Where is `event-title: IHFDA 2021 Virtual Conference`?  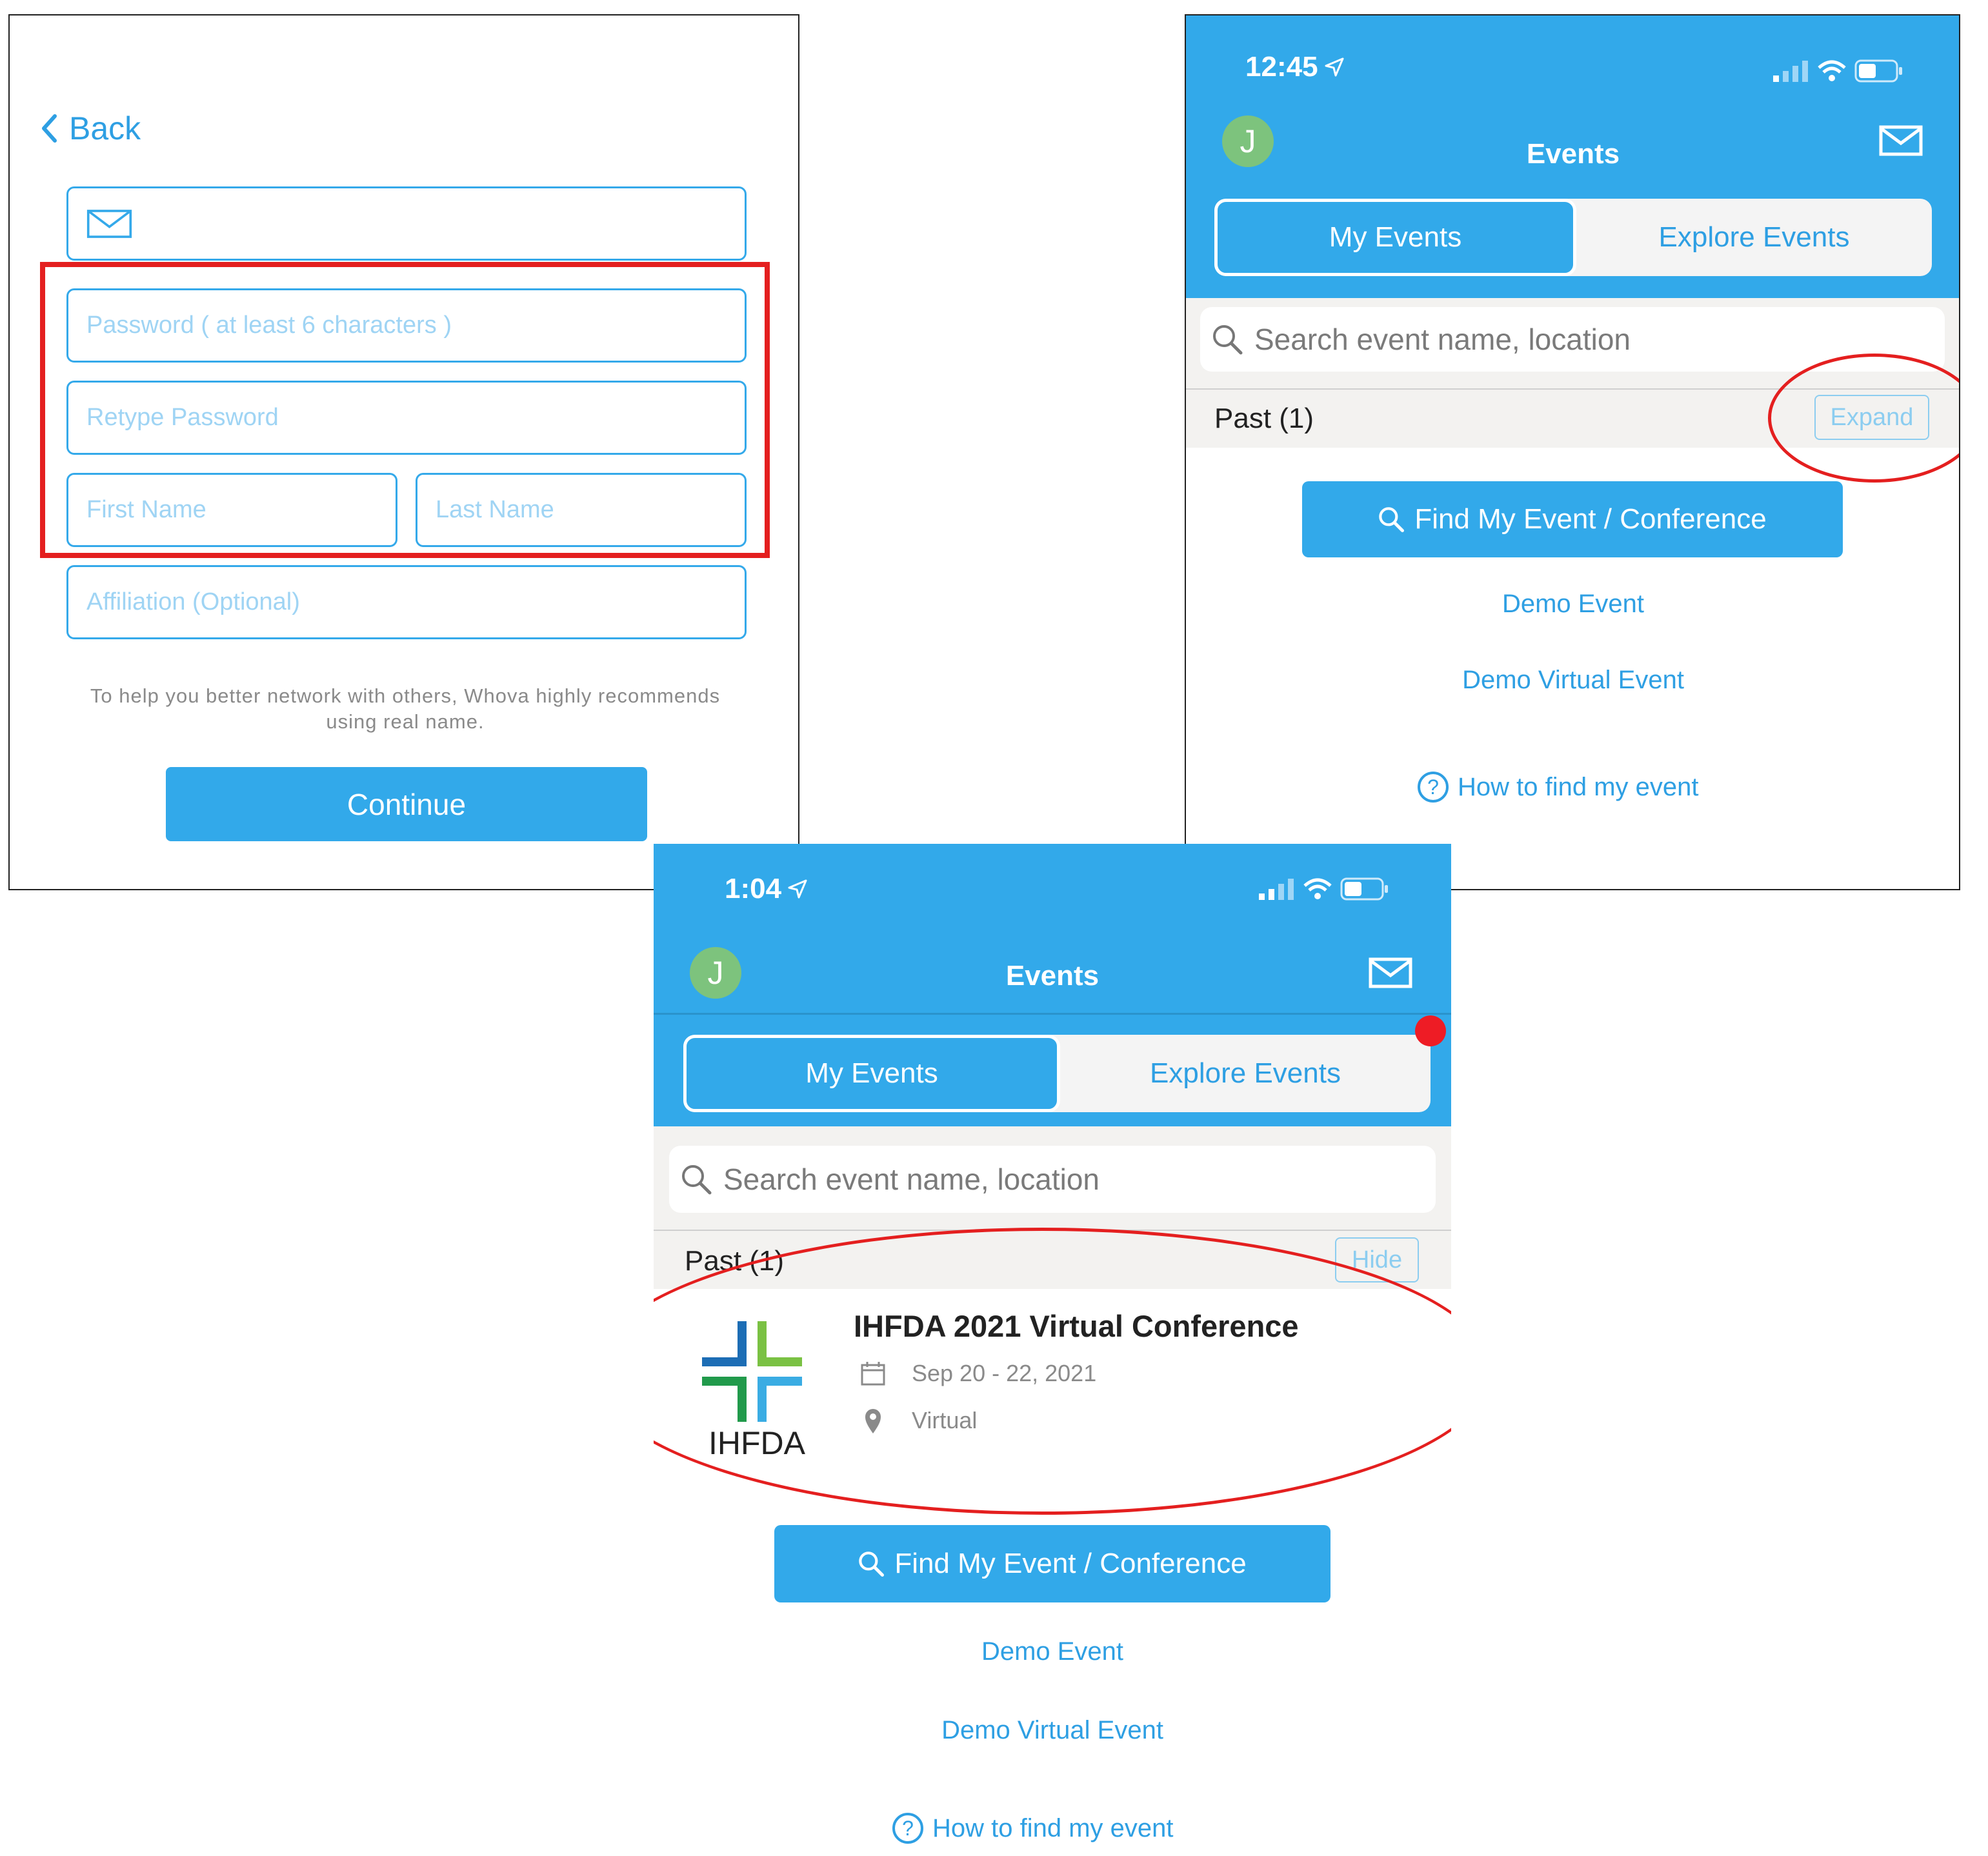 event-title: IHFDA 2021 Virtual Conference is located at coordinates (1076, 1326).